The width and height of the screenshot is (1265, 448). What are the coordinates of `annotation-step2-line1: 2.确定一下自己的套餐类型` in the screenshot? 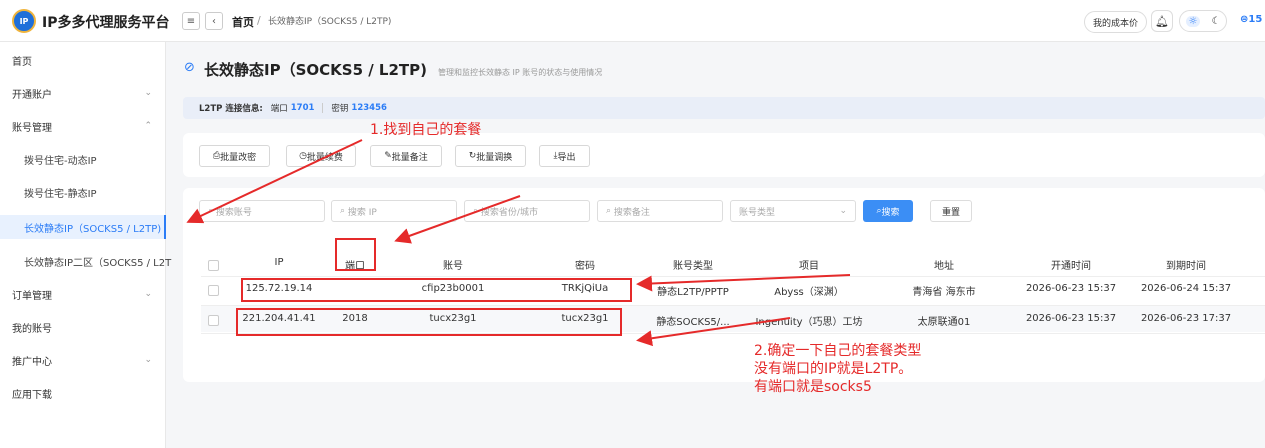 It's located at (838, 351).